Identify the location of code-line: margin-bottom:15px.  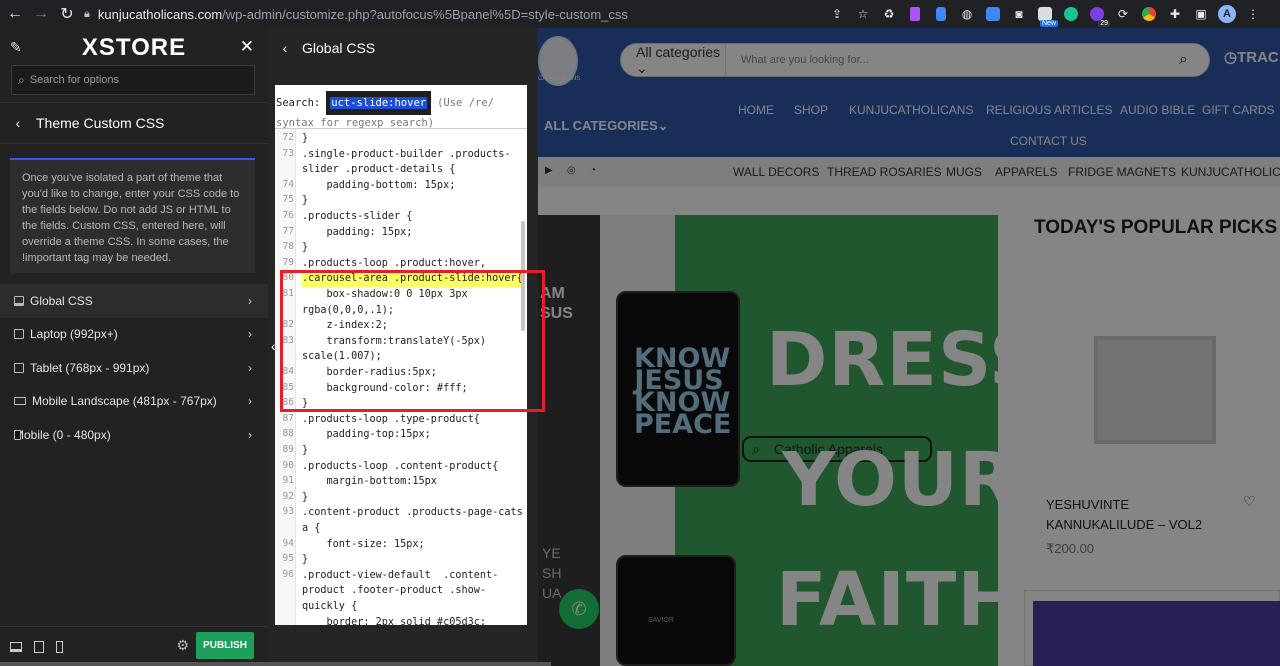
(369, 482).